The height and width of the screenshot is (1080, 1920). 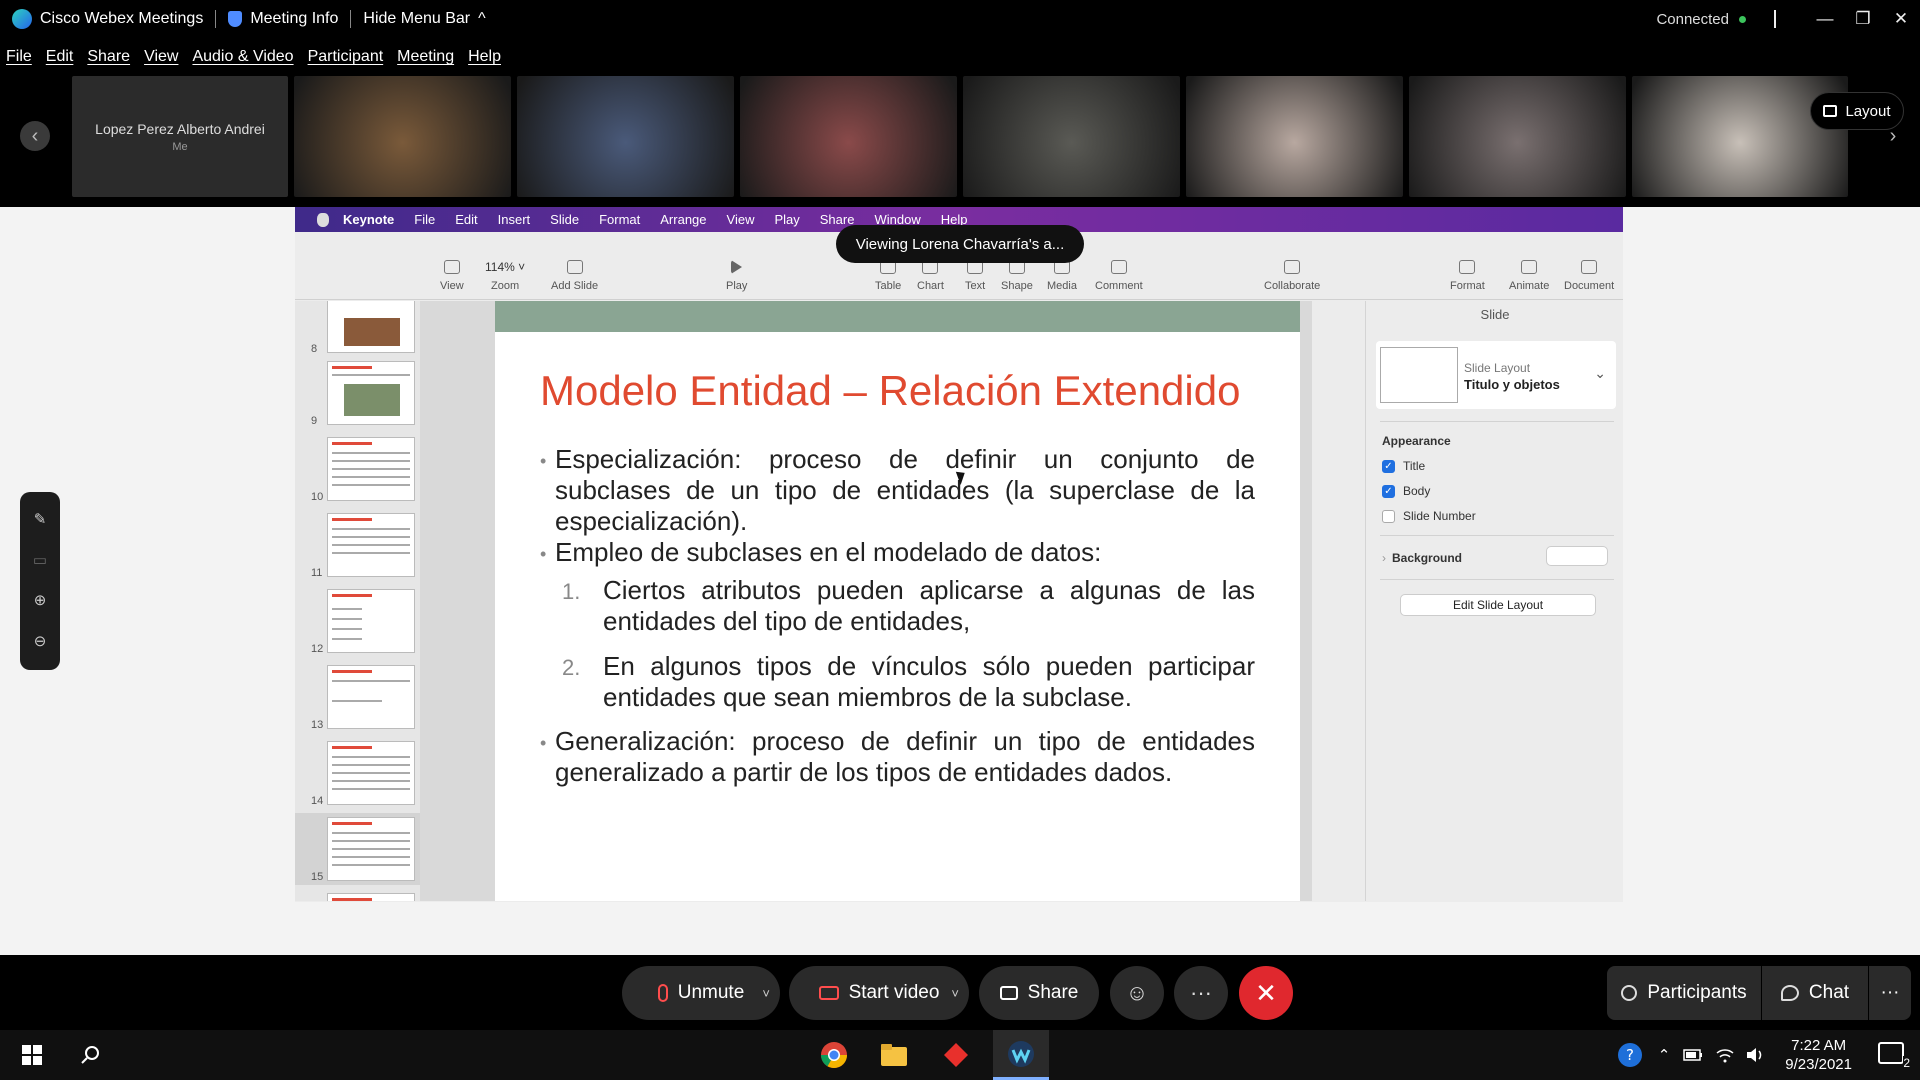 What do you see at coordinates (22, 19) in the screenshot?
I see `webex-logo-icon` at bounding box center [22, 19].